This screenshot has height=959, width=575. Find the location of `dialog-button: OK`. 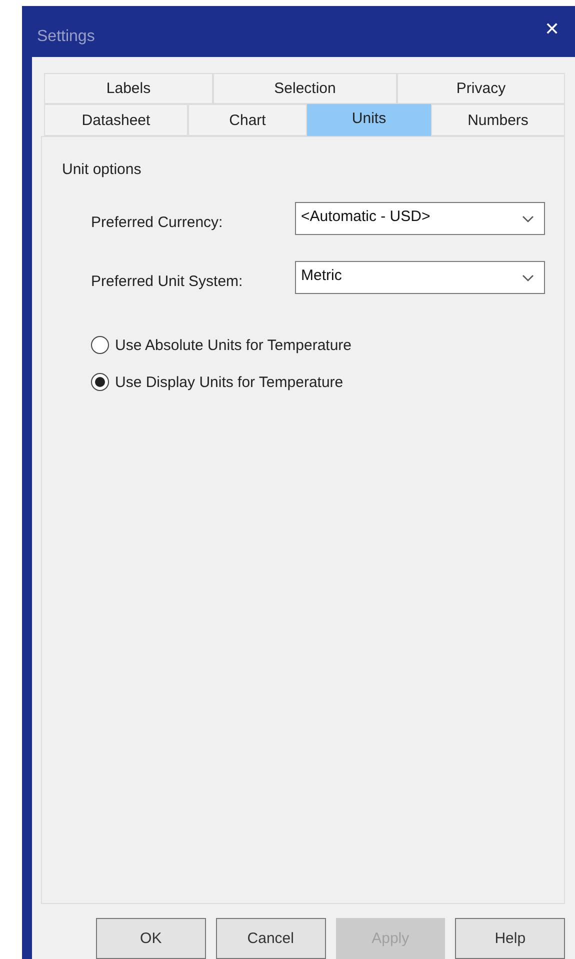

dialog-button: OK is located at coordinates (151, 938).